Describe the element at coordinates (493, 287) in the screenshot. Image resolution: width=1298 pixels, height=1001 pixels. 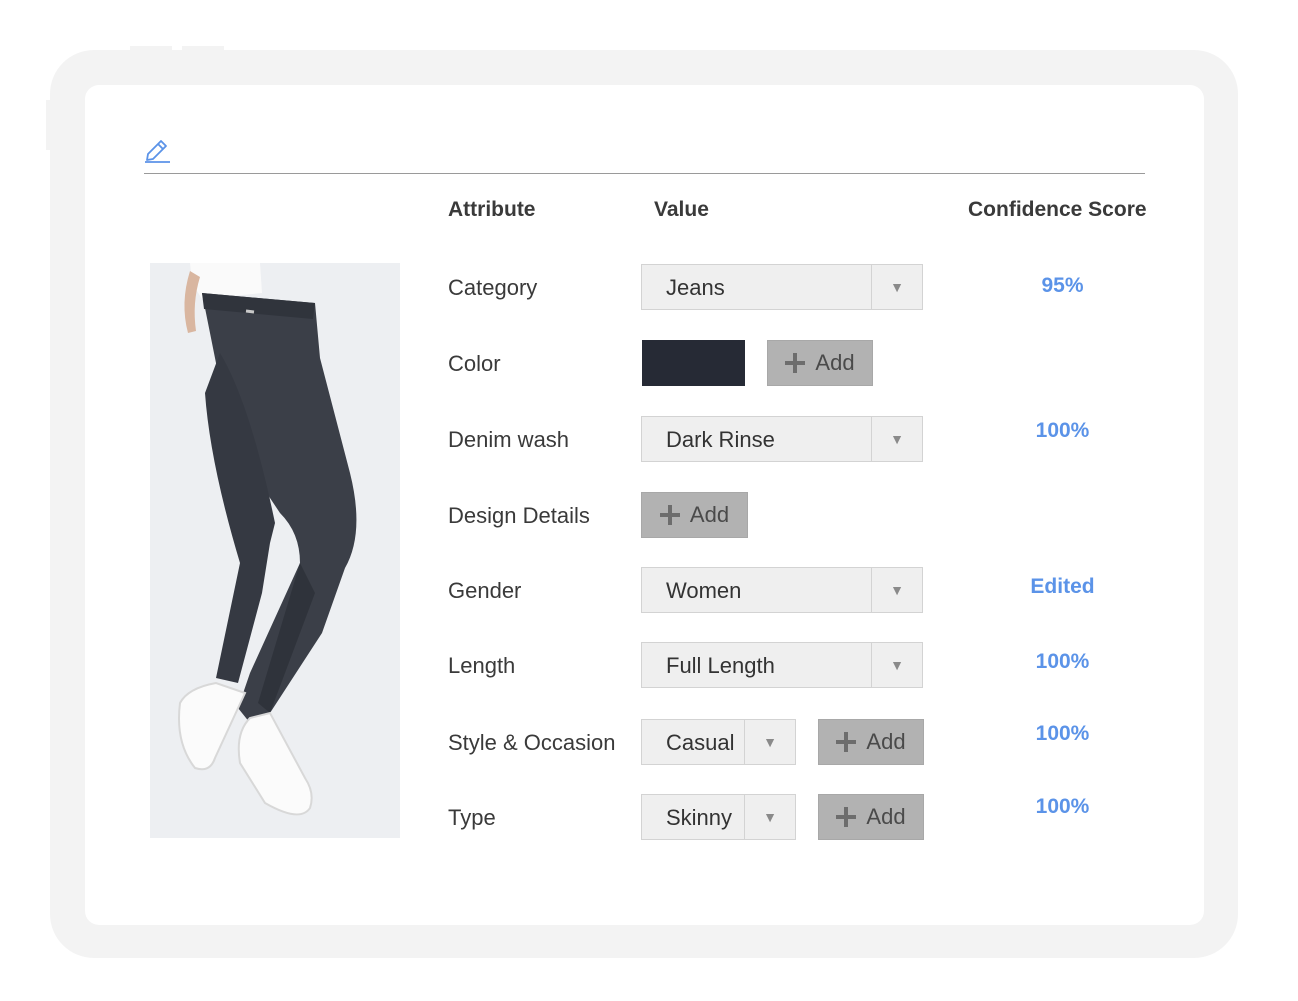
I see `attribute-label: Category` at that location.